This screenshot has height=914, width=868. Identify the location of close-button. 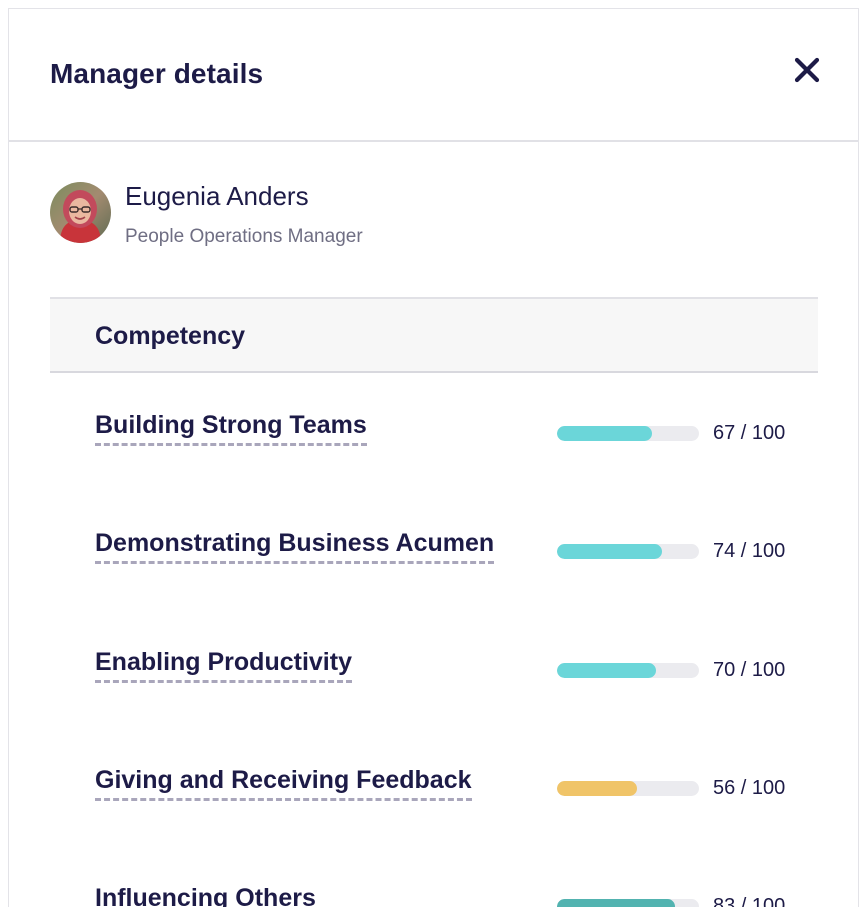
(807, 70).